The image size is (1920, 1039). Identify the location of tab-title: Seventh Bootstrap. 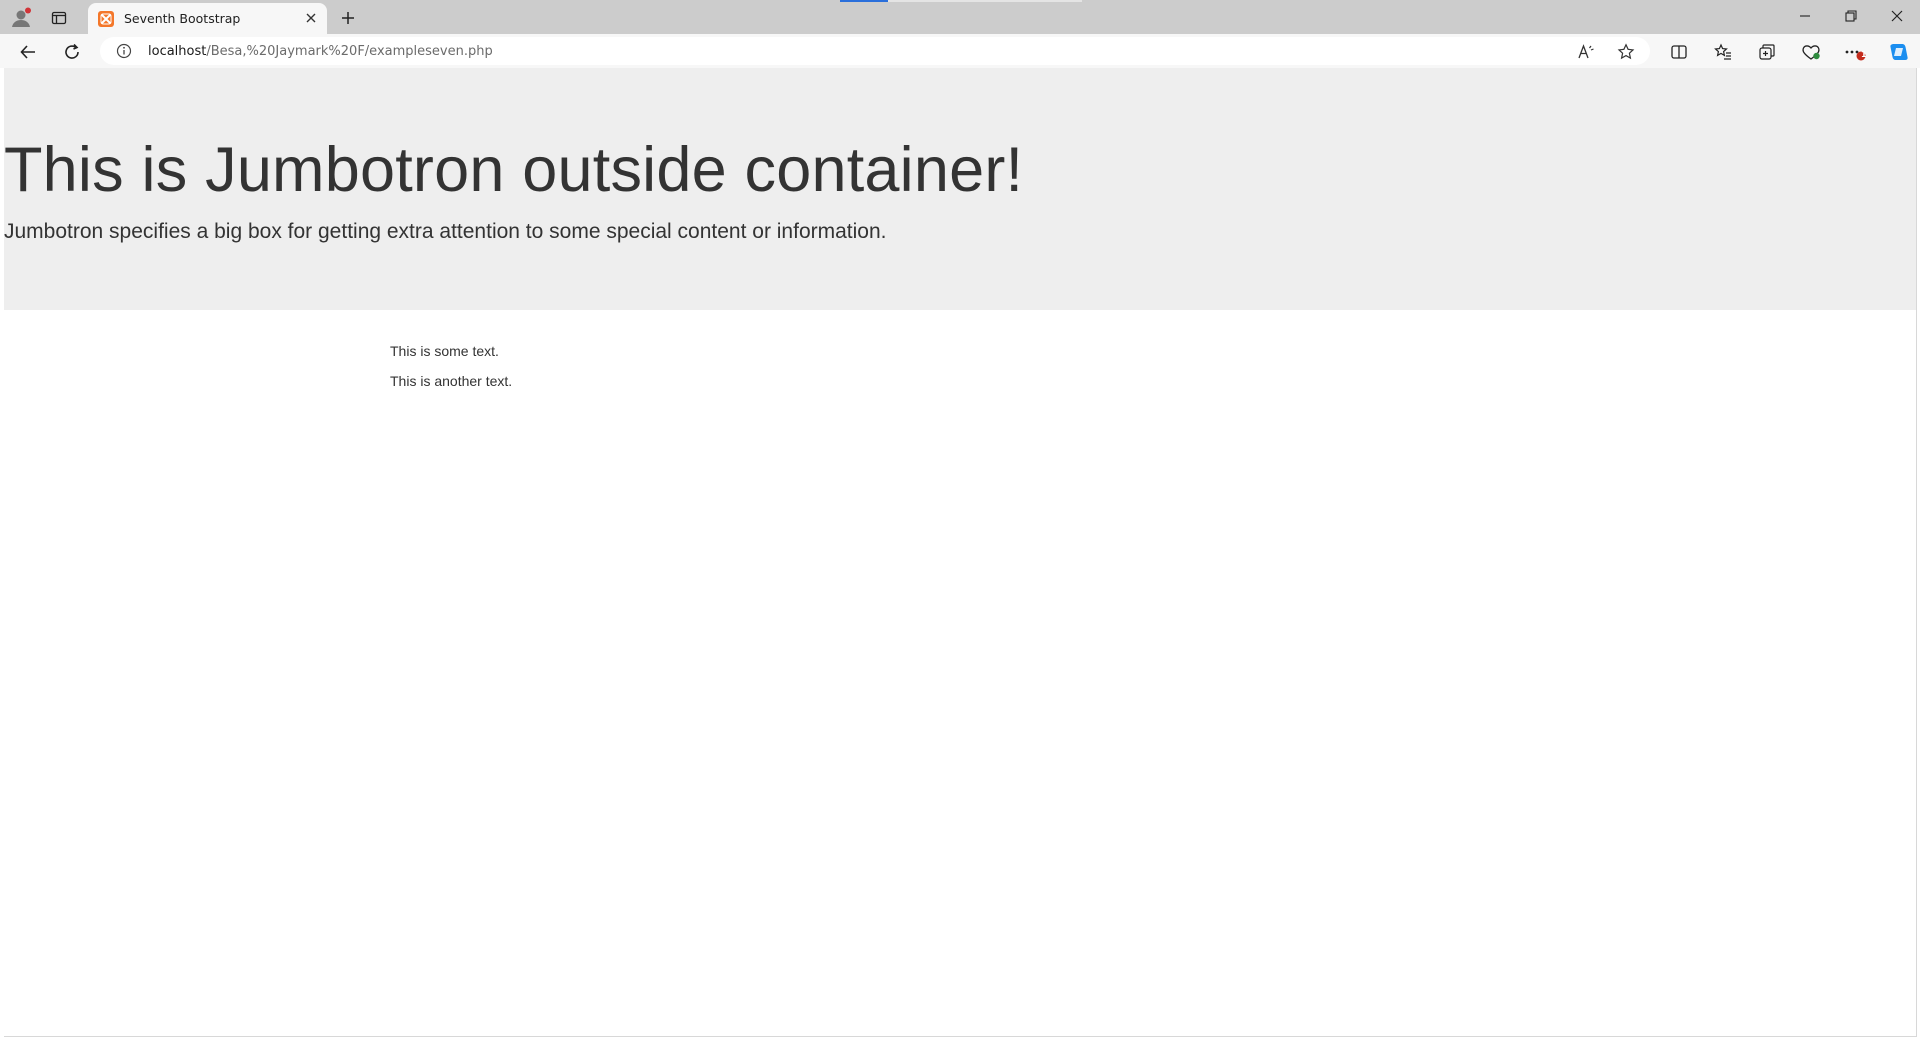
(182, 18).